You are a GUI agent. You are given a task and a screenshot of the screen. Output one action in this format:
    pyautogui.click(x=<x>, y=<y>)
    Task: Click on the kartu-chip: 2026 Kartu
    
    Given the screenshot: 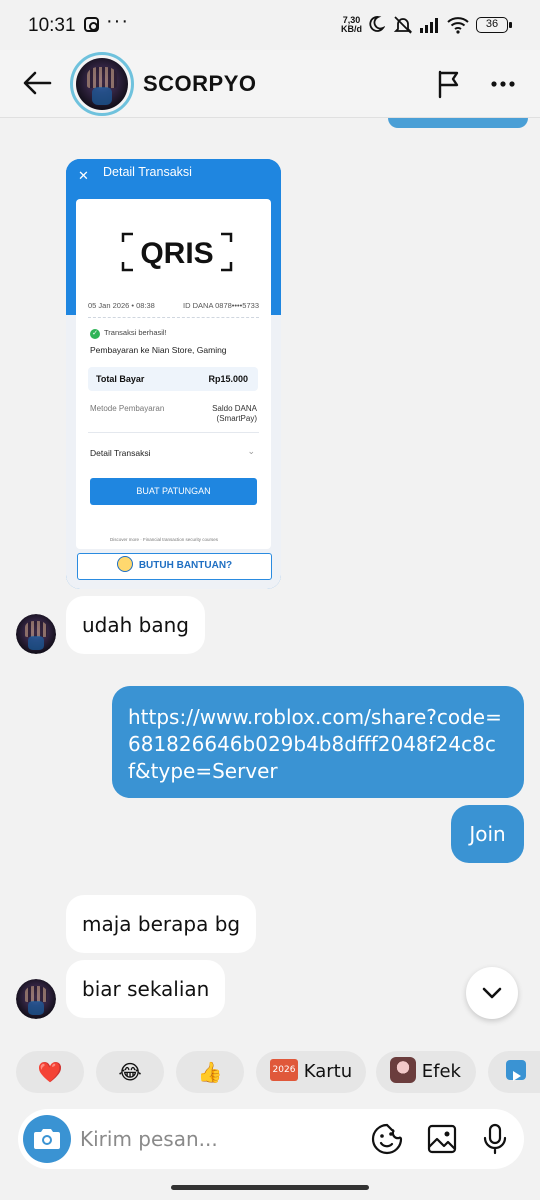 What is the action you would take?
    pyautogui.click(x=311, y=1072)
    